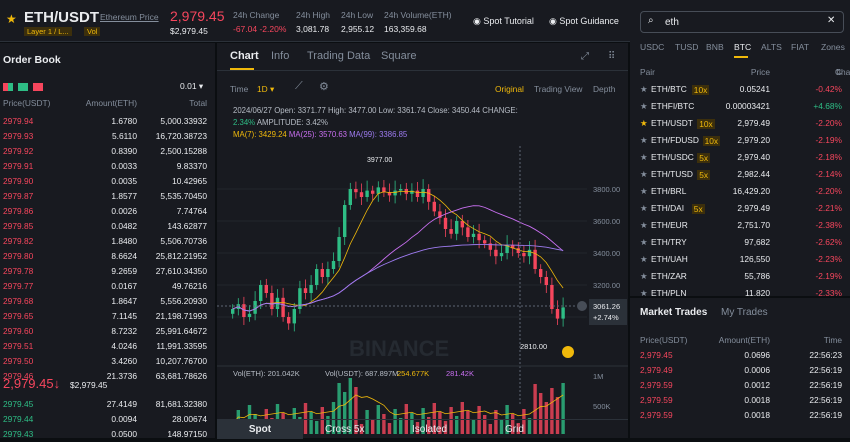 This screenshot has width=850, height=442. What do you see at coordinates (740, 208) in the screenshot?
I see `market-row: ★ ETH/DAI 5x 2,979.49 -2.21%` at bounding box center [740, 208].